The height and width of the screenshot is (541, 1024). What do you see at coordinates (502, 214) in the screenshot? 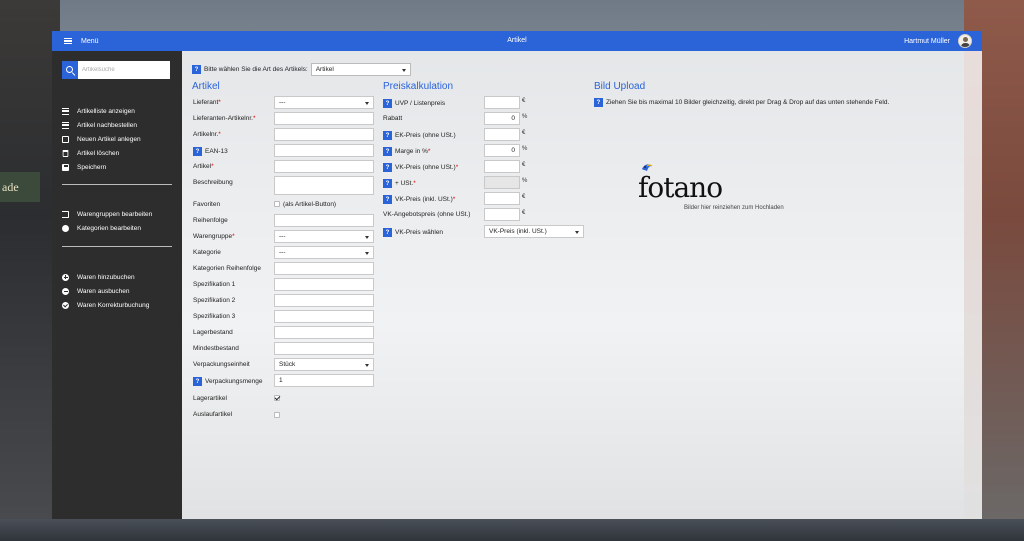
I see `angebotspreis-input` at bounding box center [502, 214].